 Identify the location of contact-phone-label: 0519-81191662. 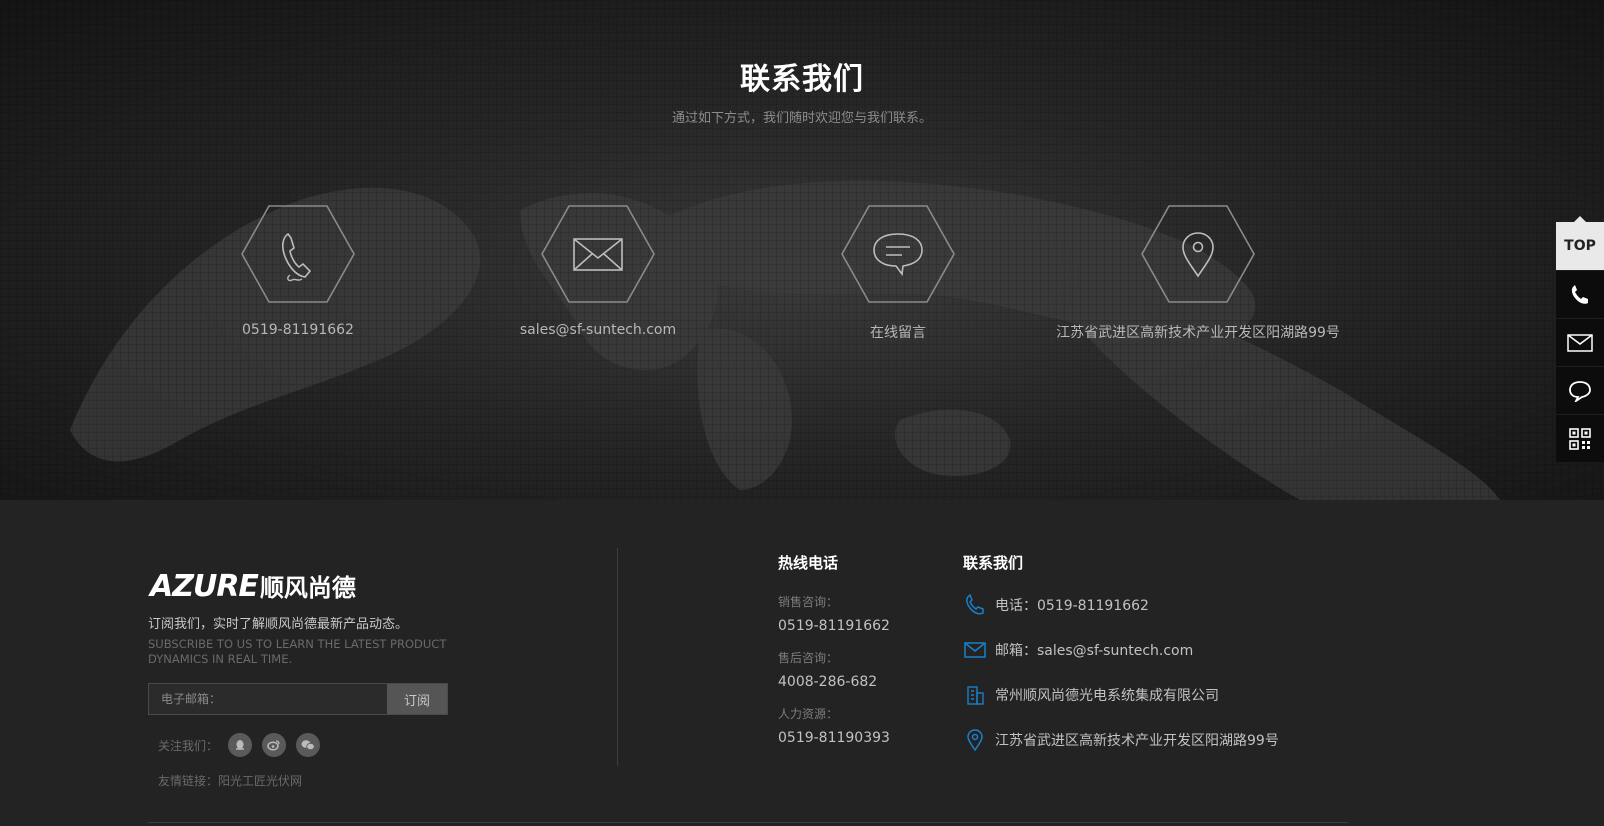
(298, 330).